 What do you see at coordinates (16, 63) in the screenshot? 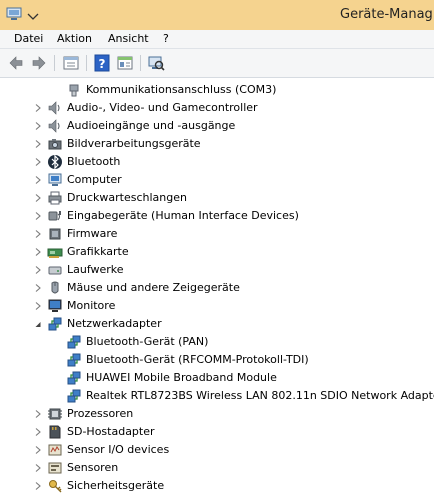
I see `back-arrow-icon` at bounding box center [16, 63].